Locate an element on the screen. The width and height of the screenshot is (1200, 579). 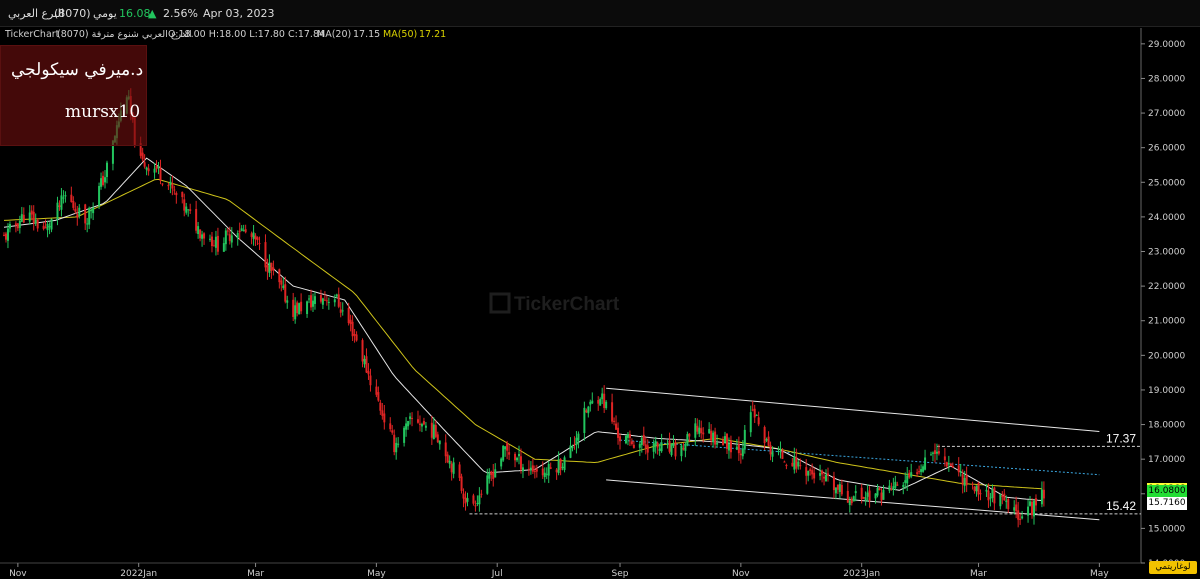
y-tick-label: 17.0000 is located at coordinates (1166, 460).